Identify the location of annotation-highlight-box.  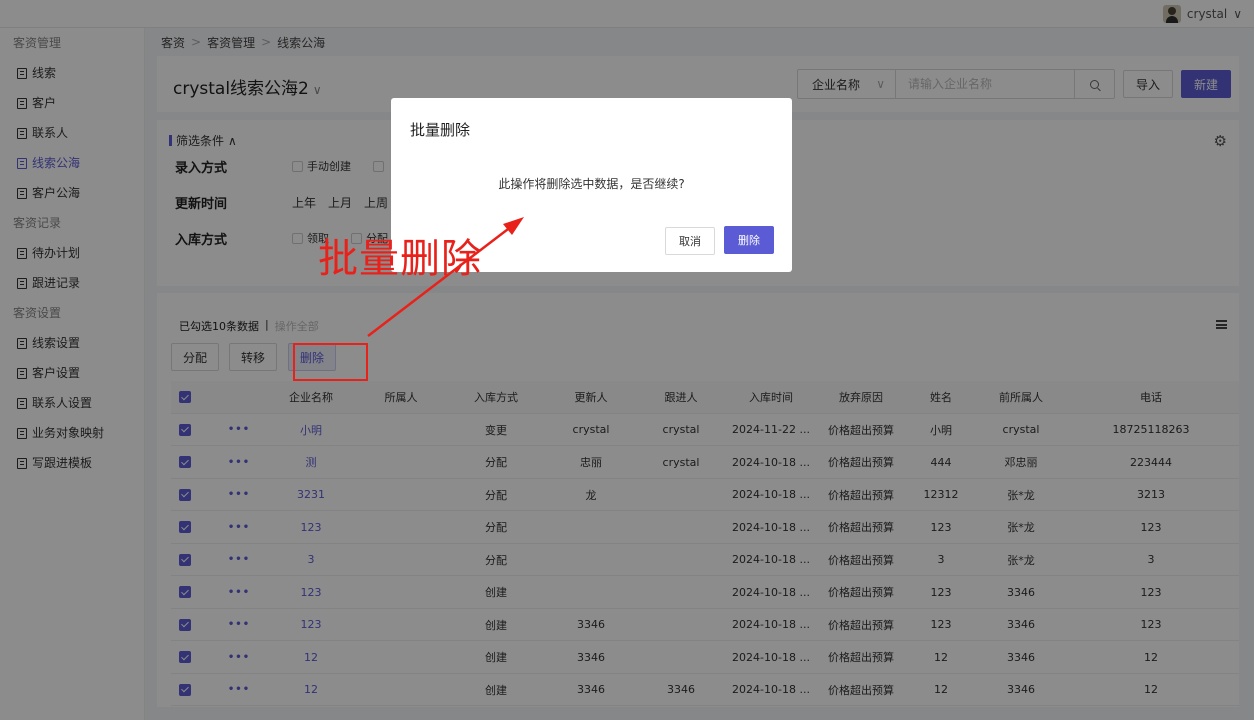
(330, 362).